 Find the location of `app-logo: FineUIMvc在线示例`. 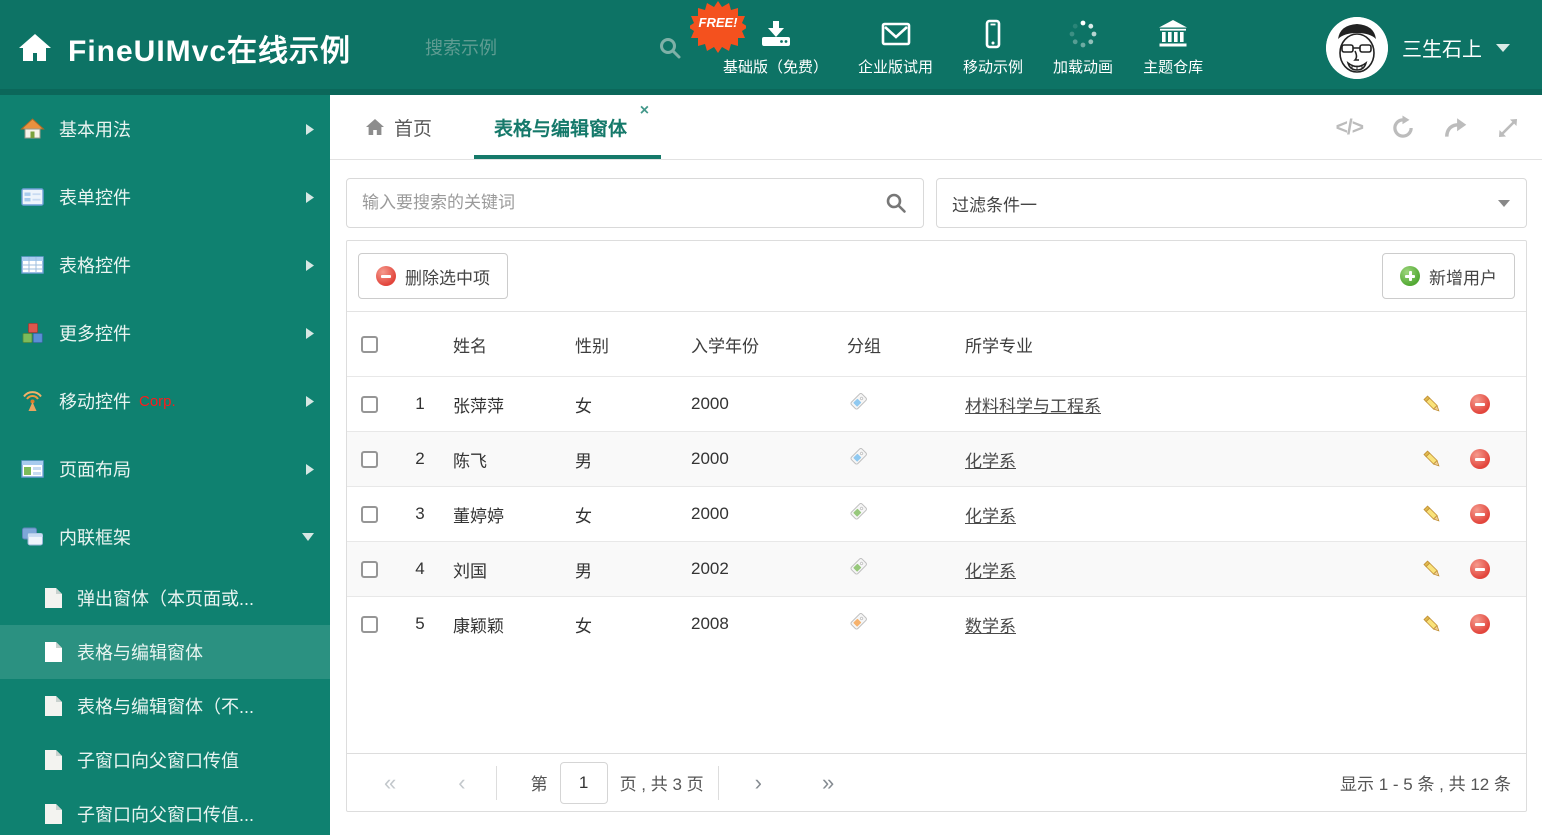

app-logo: FineUIMvc在线示例 is located at coordinates (184, 47).